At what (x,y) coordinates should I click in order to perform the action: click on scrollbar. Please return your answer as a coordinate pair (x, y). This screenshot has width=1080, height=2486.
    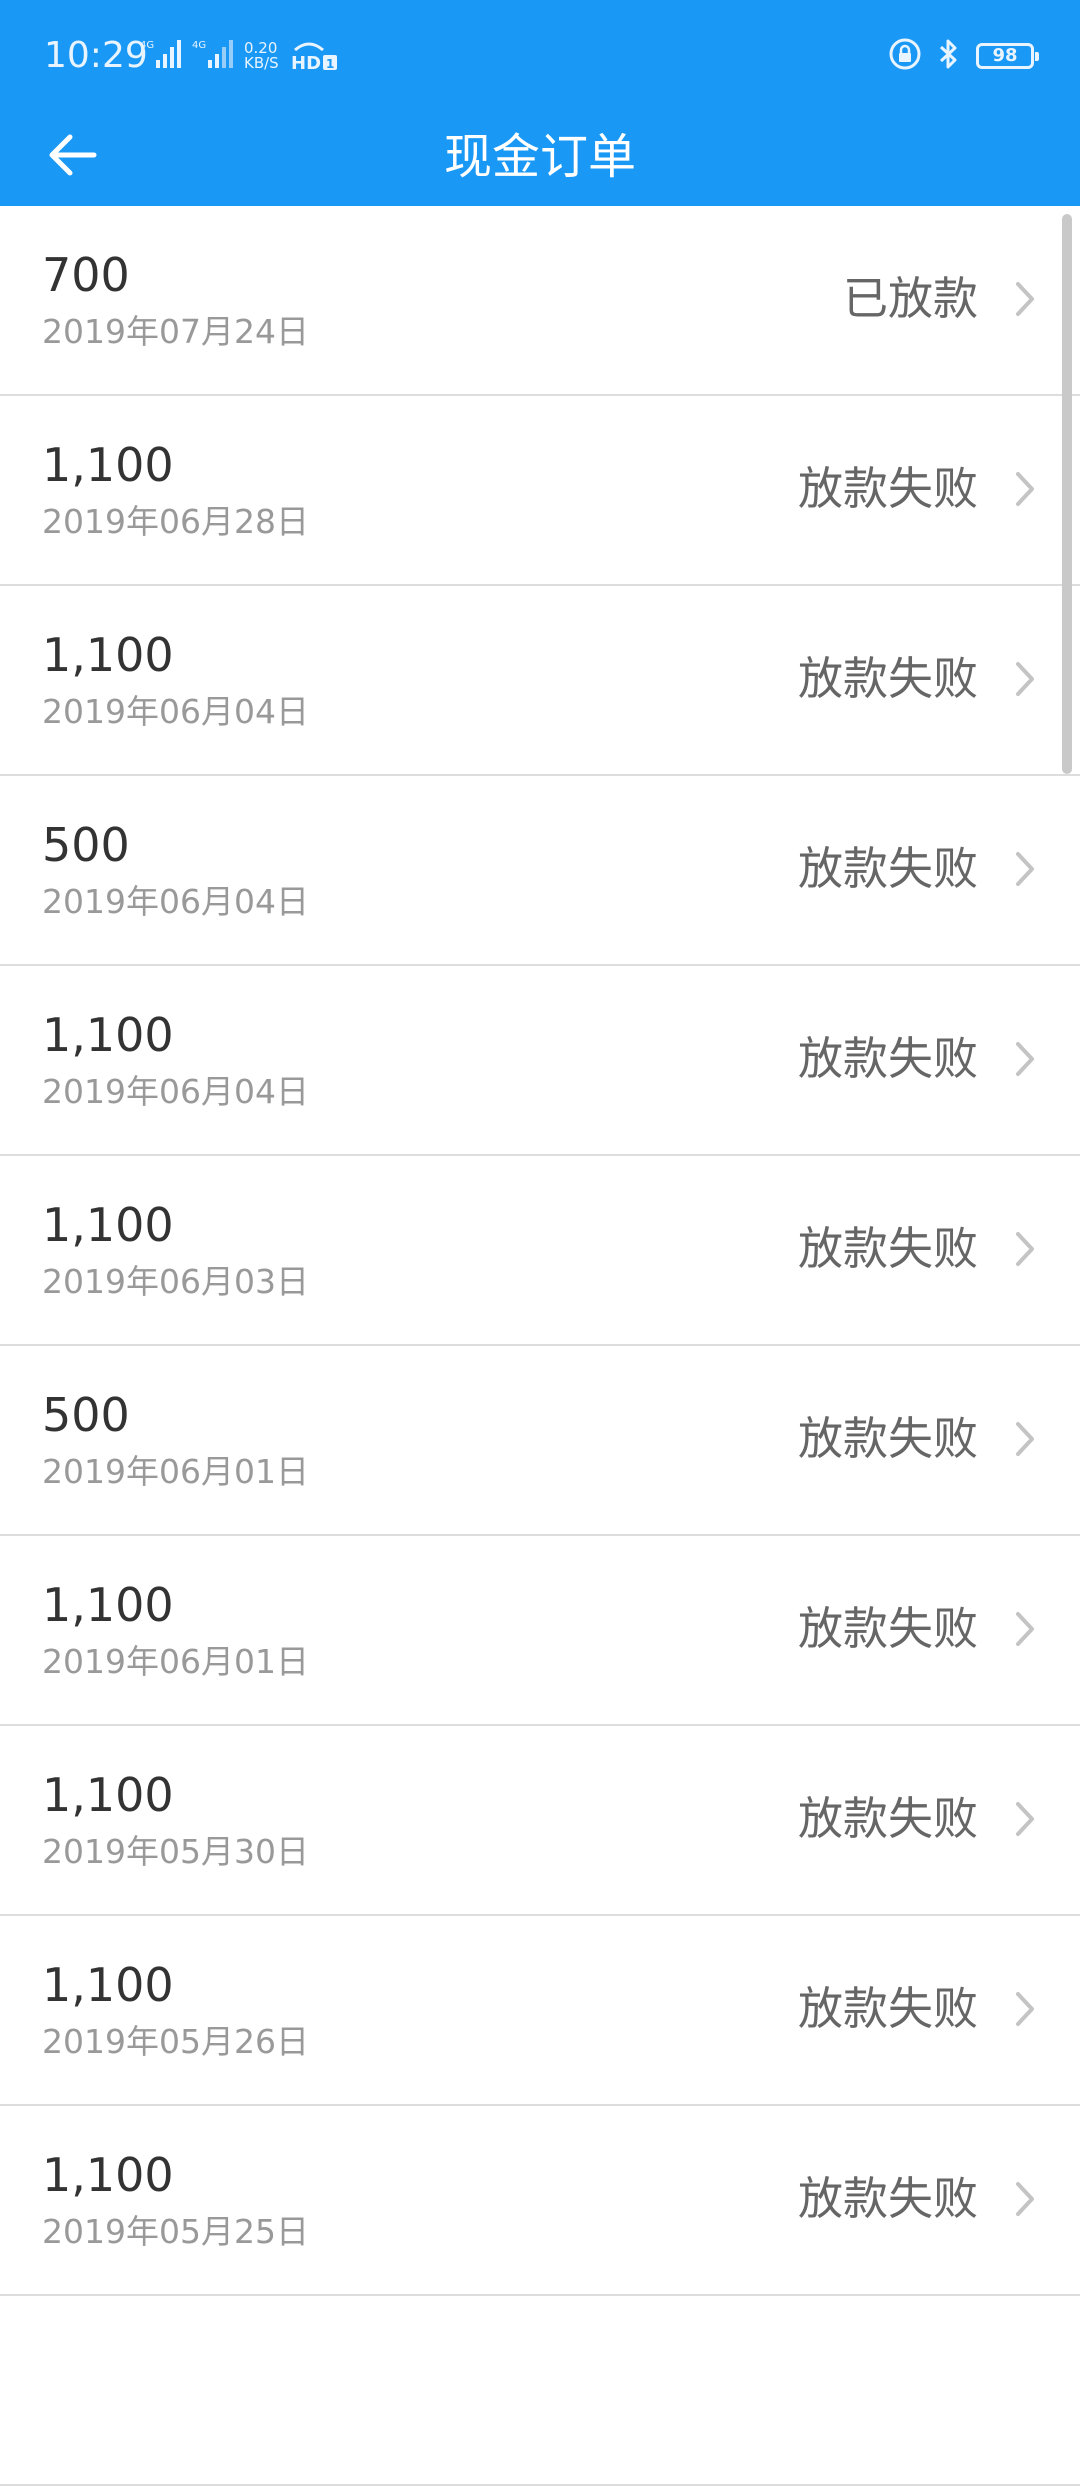
    Looking at the image, I should click on (1067, 494).